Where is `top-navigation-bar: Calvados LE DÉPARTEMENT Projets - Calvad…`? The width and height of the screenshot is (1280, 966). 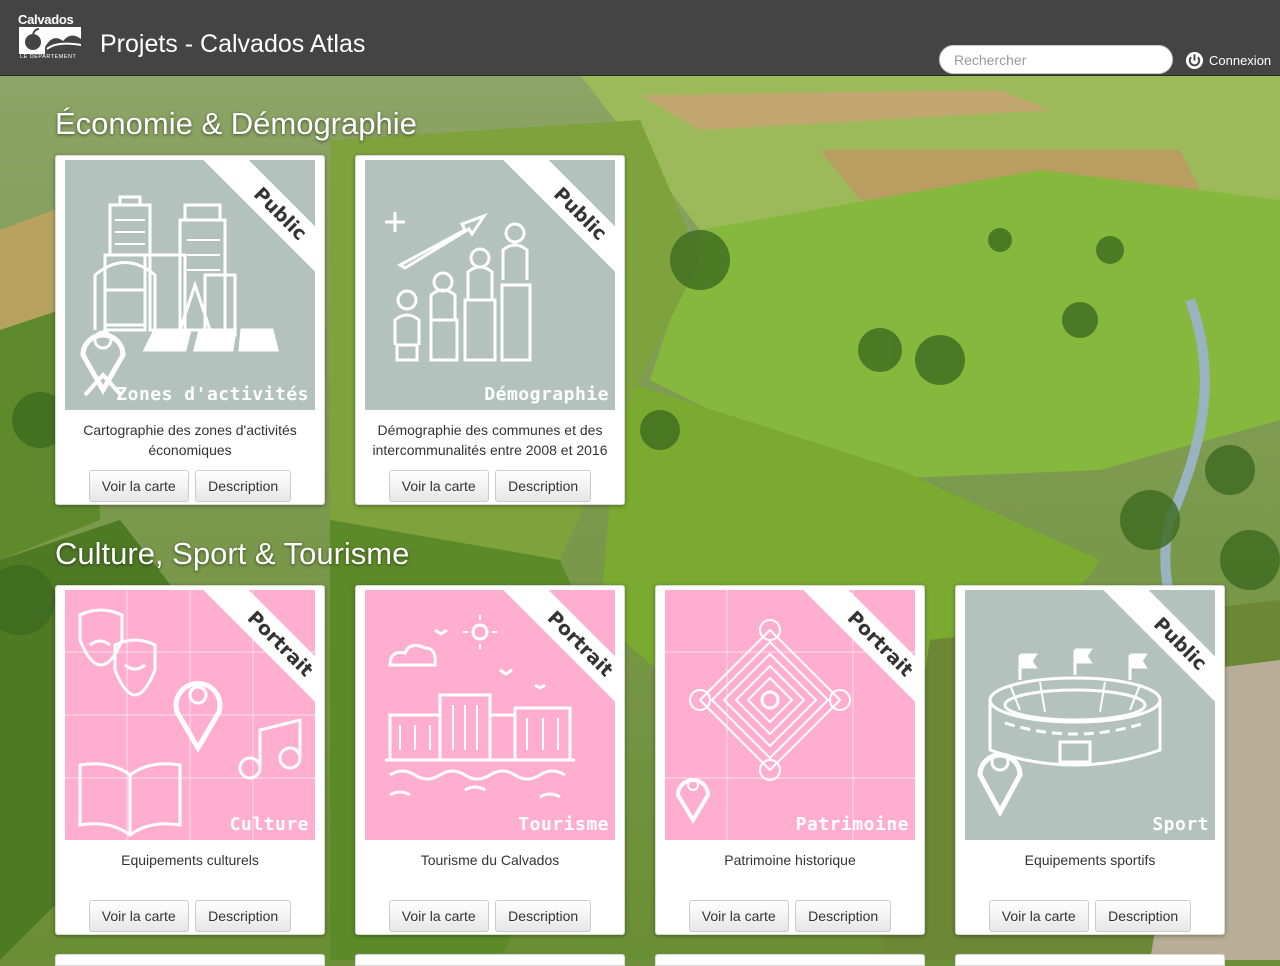 top-navigation-bar: Calvados LE DÉPARTEMENT Projets - Calvad… is located at coordinates (640, 38).